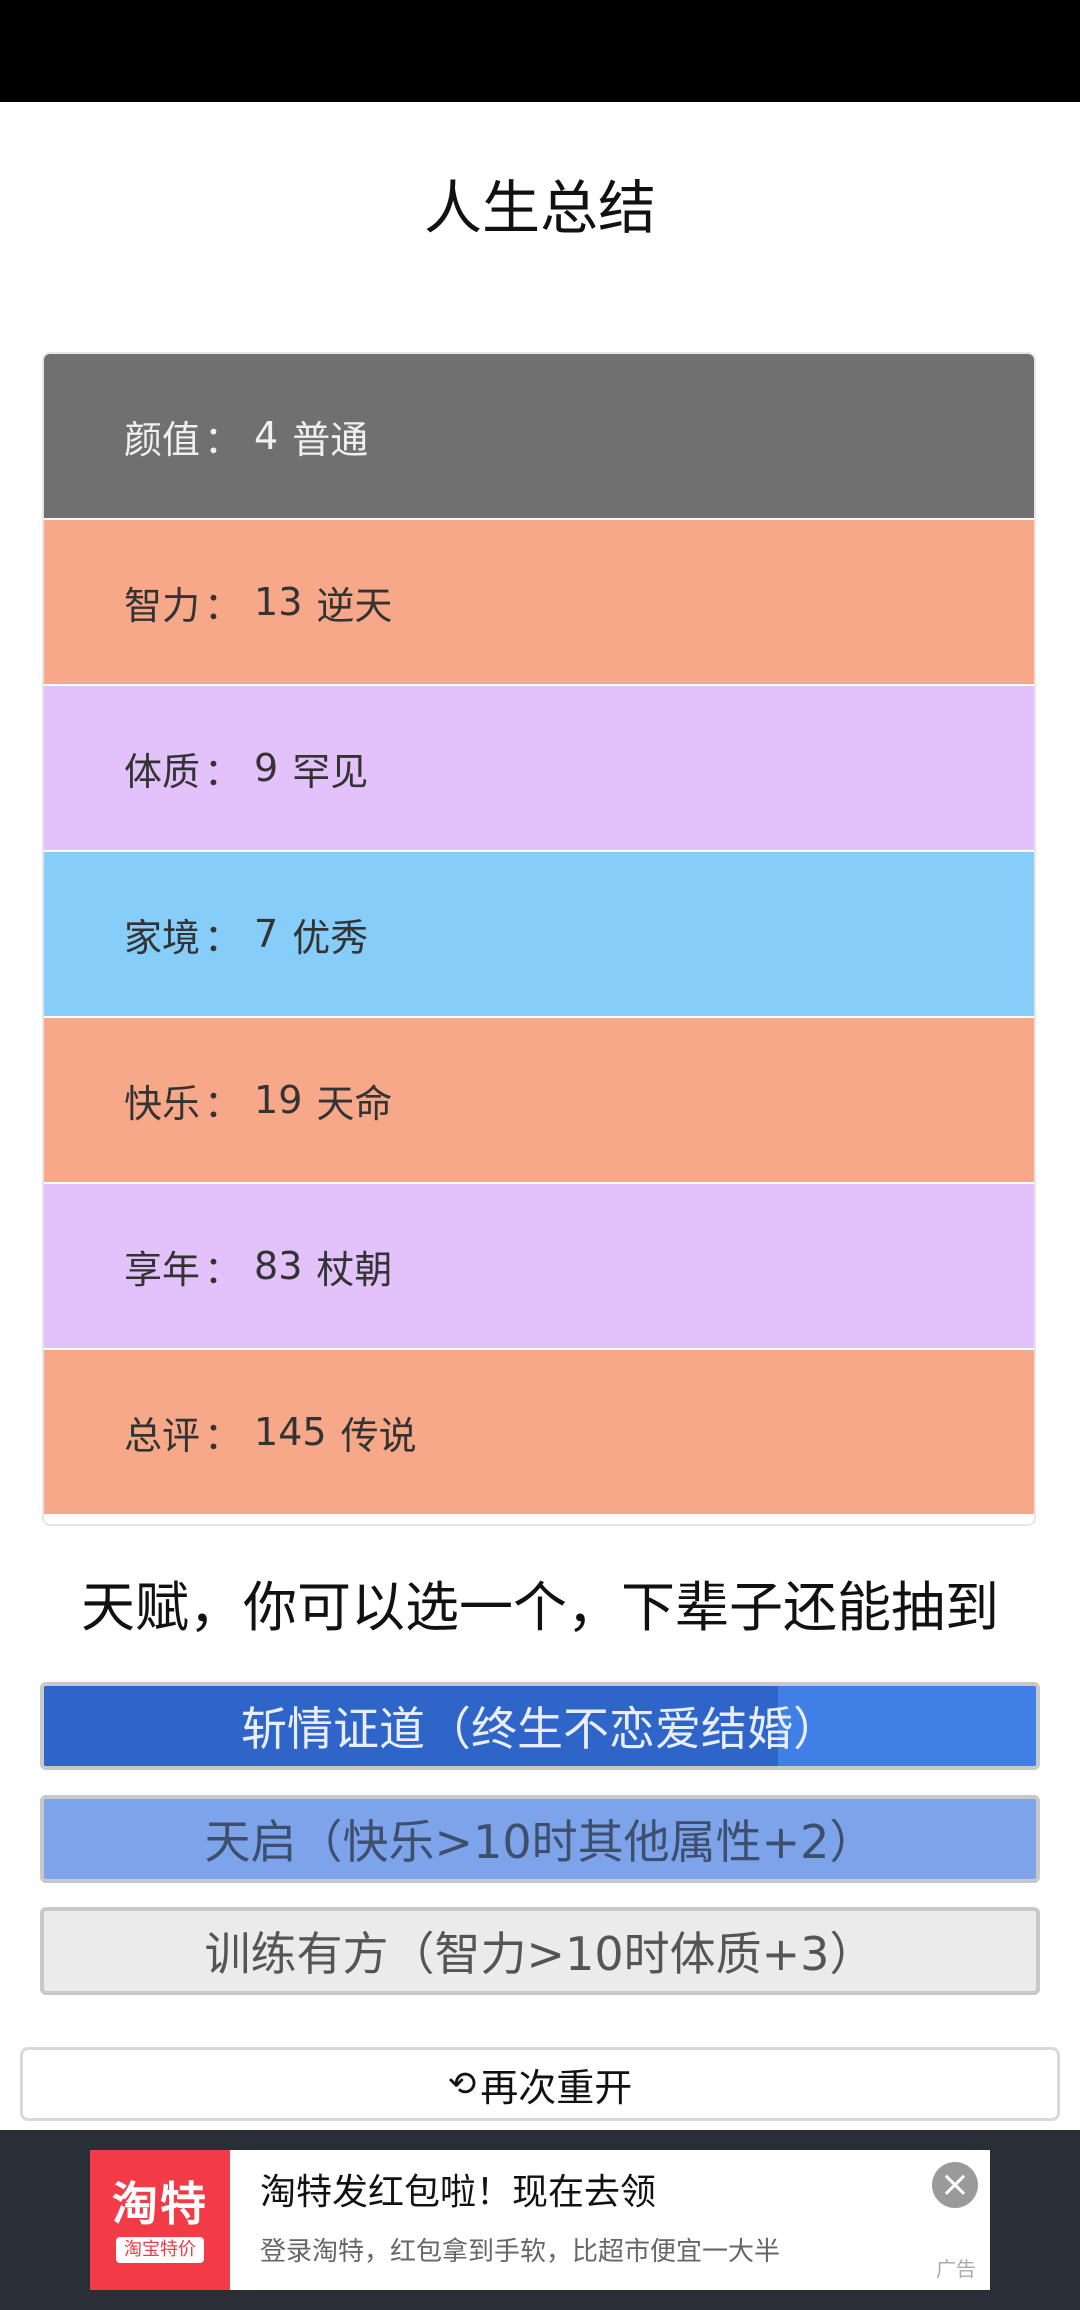 This screenshot has height=2310, width=1080. I want to click on stat-label: 体质, so click(162, 771).